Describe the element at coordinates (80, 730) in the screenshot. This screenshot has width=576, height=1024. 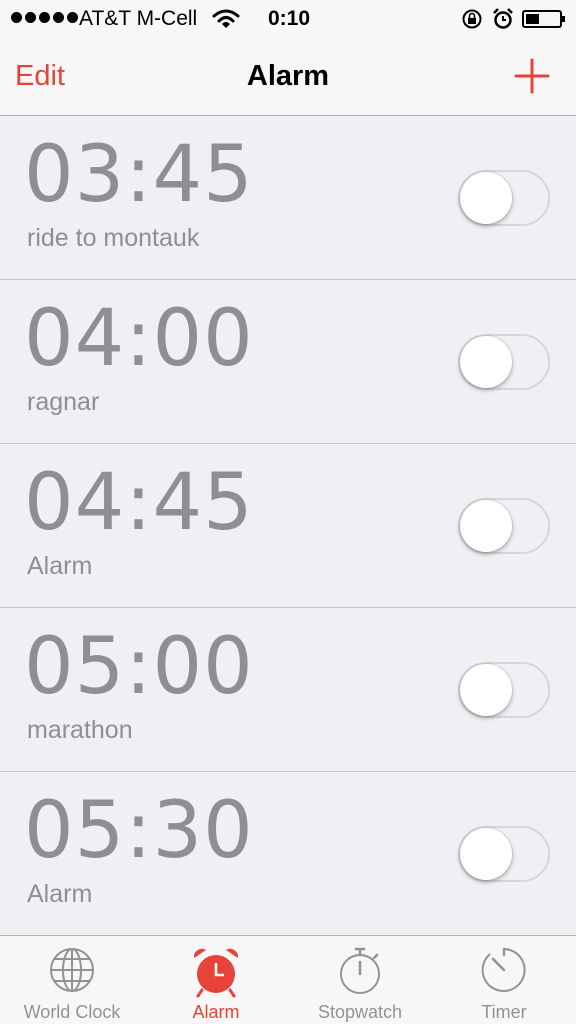
I see `alarm-label: marathon` at that location.